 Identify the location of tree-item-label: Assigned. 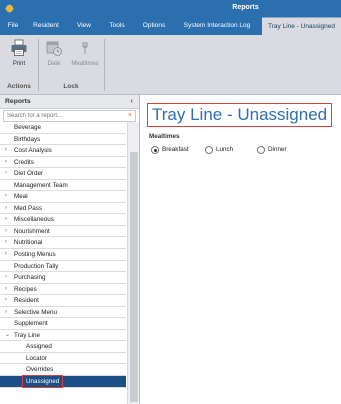
(39, 347).